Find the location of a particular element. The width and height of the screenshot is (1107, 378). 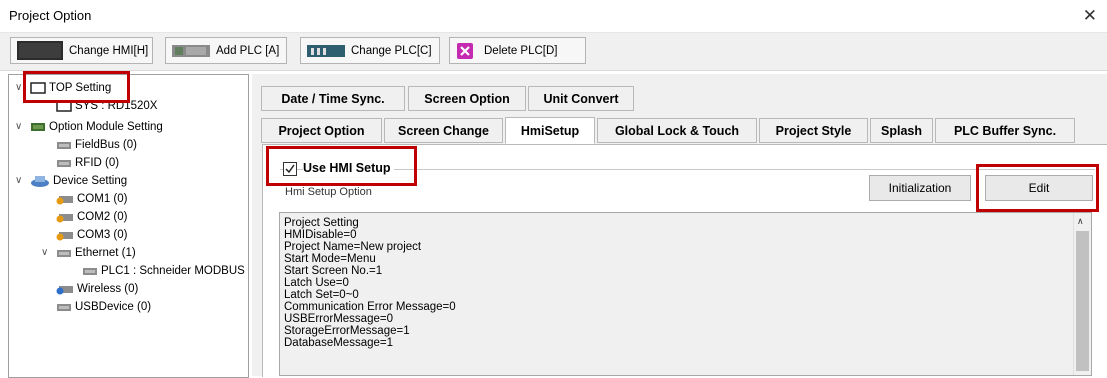

tree-item-com1: COM1 (0) is located at coordinates (91, 199).